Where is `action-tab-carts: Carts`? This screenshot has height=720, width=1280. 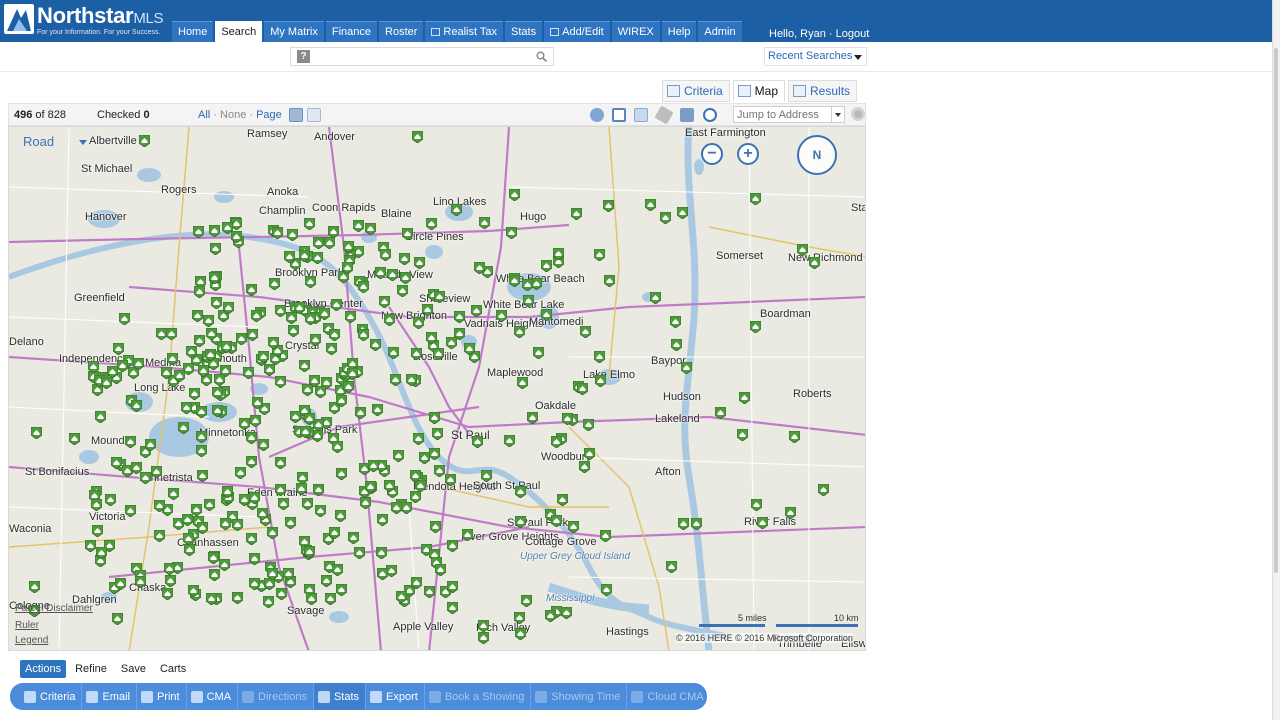 action-tab-carts: Carts is located at coordinates (173, 669).